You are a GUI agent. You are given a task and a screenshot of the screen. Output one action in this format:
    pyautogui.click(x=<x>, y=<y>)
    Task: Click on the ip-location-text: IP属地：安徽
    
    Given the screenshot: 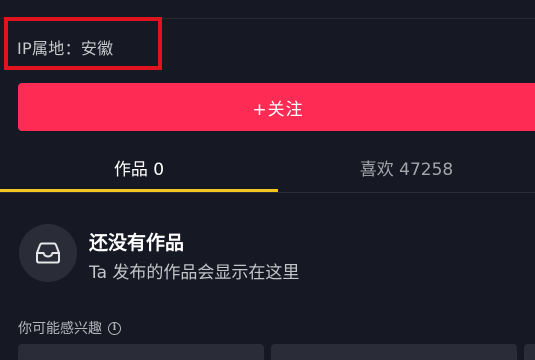 What is the action you would take?
    pyautogui.click(x=65, y=48)
    